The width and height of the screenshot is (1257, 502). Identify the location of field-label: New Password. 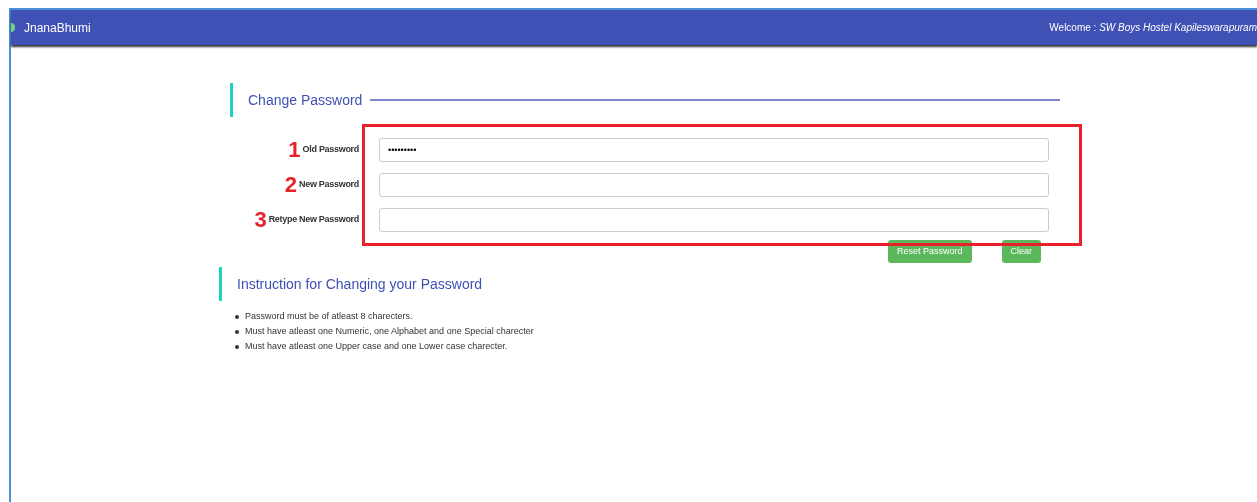
(329, 184).